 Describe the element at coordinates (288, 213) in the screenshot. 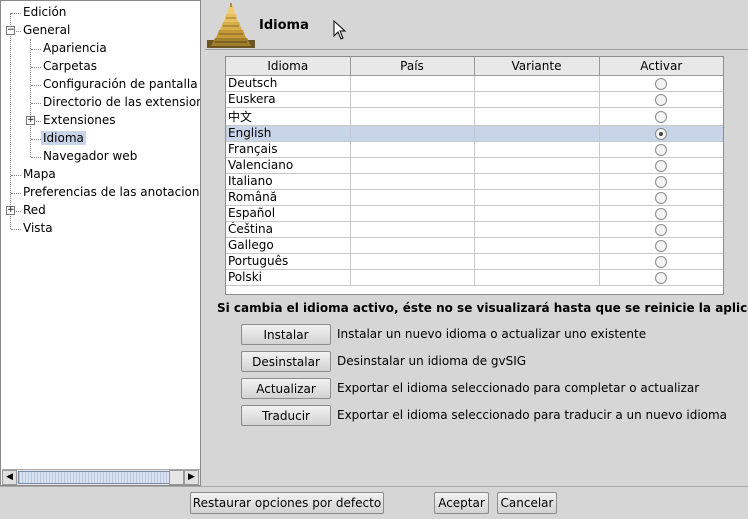

I see `cell-idioma: Español` at that location.